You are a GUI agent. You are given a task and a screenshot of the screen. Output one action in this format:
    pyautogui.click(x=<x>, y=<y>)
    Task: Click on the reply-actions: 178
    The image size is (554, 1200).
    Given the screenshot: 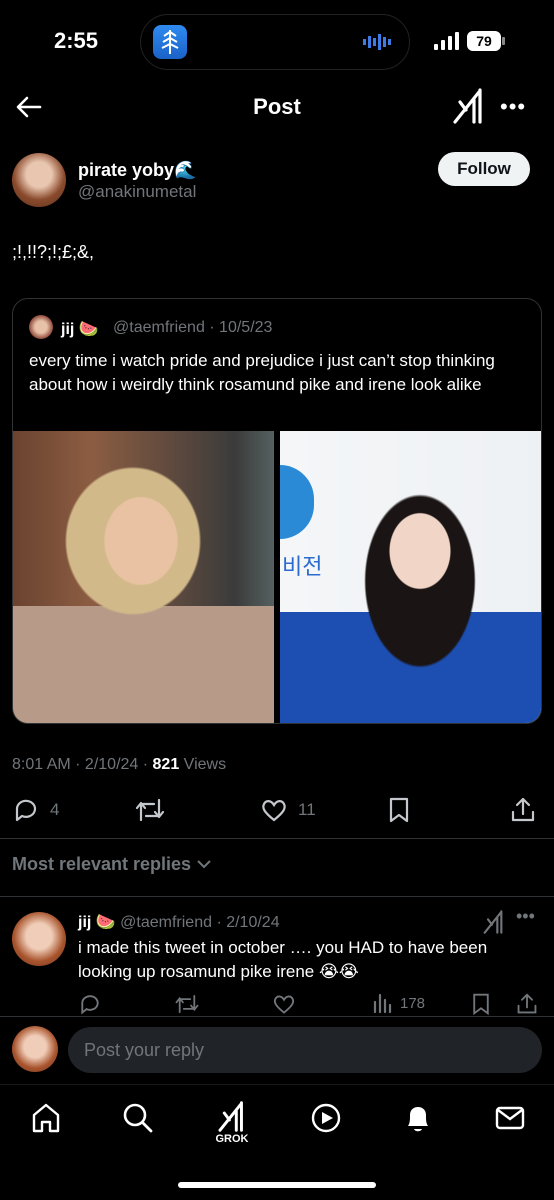 What is the action you would take?
    pyautogui.click(x=277, y=1004)
    